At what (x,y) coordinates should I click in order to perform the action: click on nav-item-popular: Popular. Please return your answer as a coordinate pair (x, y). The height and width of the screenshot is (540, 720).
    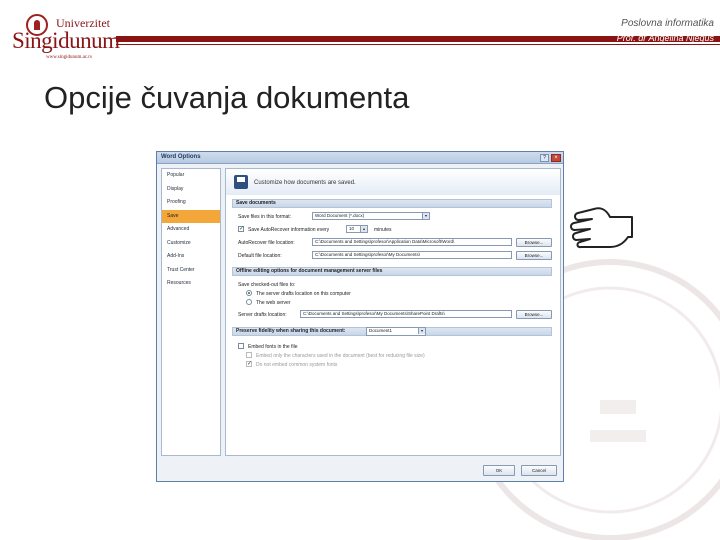
    Looking at the image, I should click on (191, 176).